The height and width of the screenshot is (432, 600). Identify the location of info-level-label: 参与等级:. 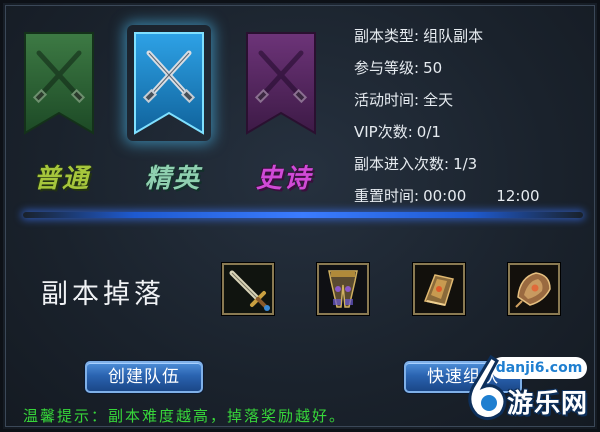
(387, 68).